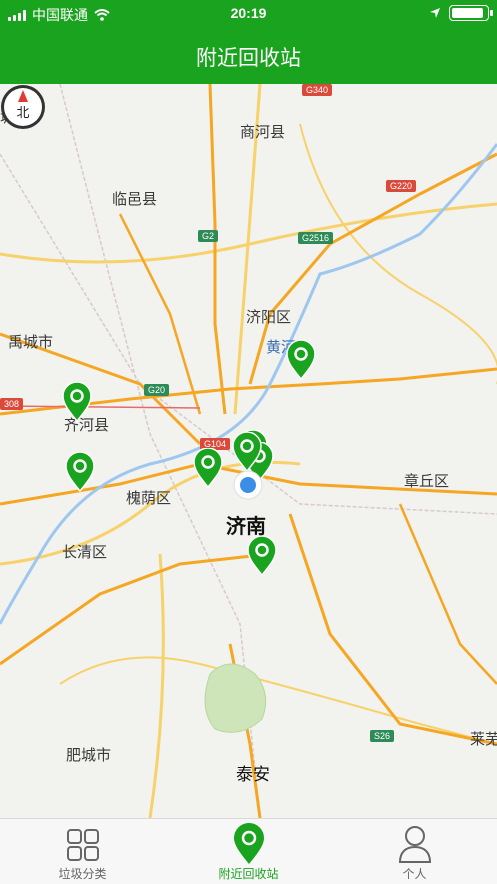 This screenshot has height=884, width=497. Describe the element at coordinates (248, 843) in the screenshot. I see `location-pin-icon` at that location.